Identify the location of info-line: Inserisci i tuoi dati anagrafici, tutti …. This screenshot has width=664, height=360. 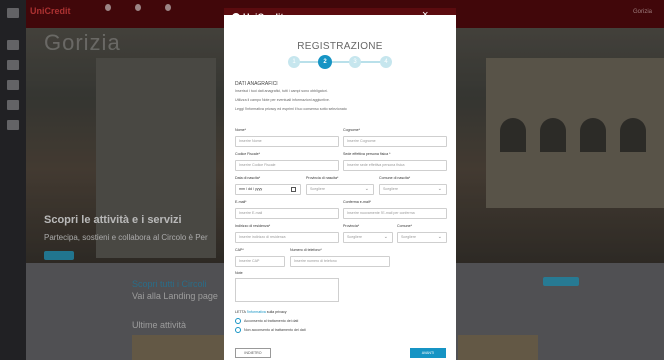
(281, 91).